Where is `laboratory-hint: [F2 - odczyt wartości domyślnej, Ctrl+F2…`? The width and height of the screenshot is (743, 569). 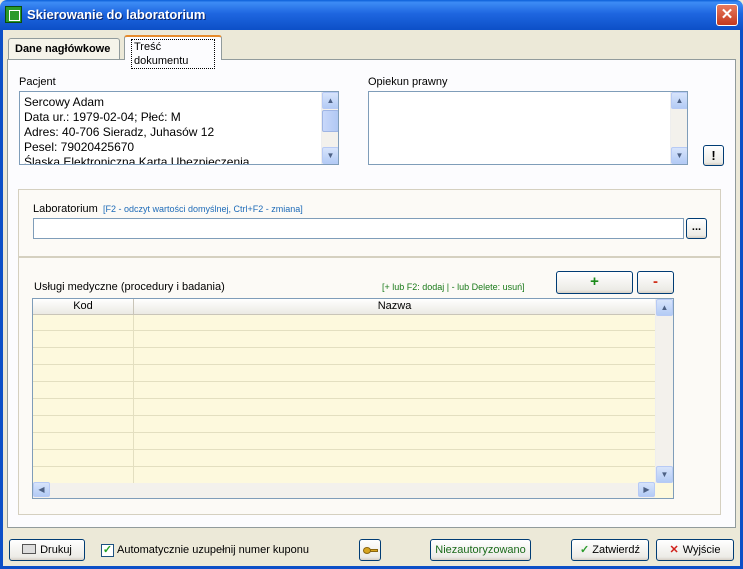 laboratory-hint: [F2 - odczyt wartości domyślnej, Ctrl+F2… is located at coordinates (203, 209).